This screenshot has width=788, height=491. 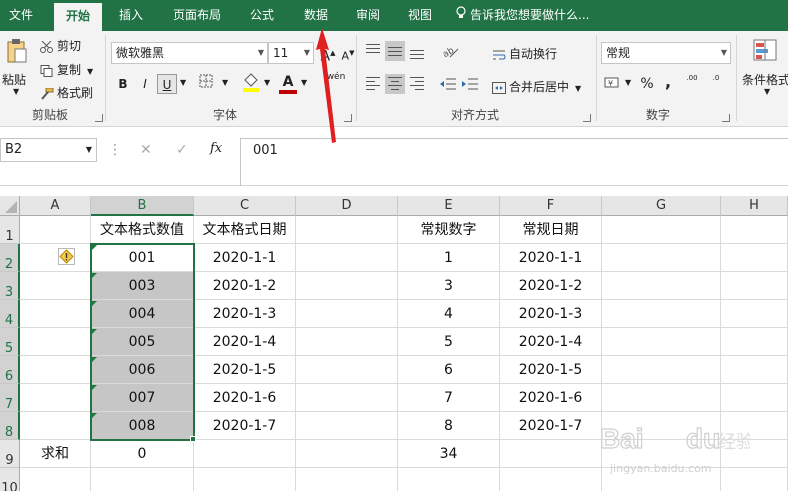 What do you see at coordinates (245, 454) in the screenshot?
I see `cell-c9` at bounding box center [245, 454].